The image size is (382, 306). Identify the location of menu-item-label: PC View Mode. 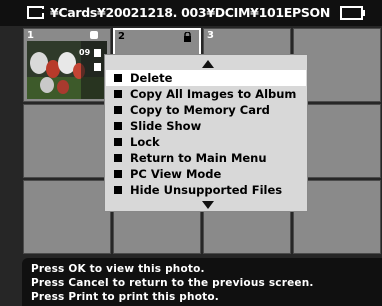
(176, 174).